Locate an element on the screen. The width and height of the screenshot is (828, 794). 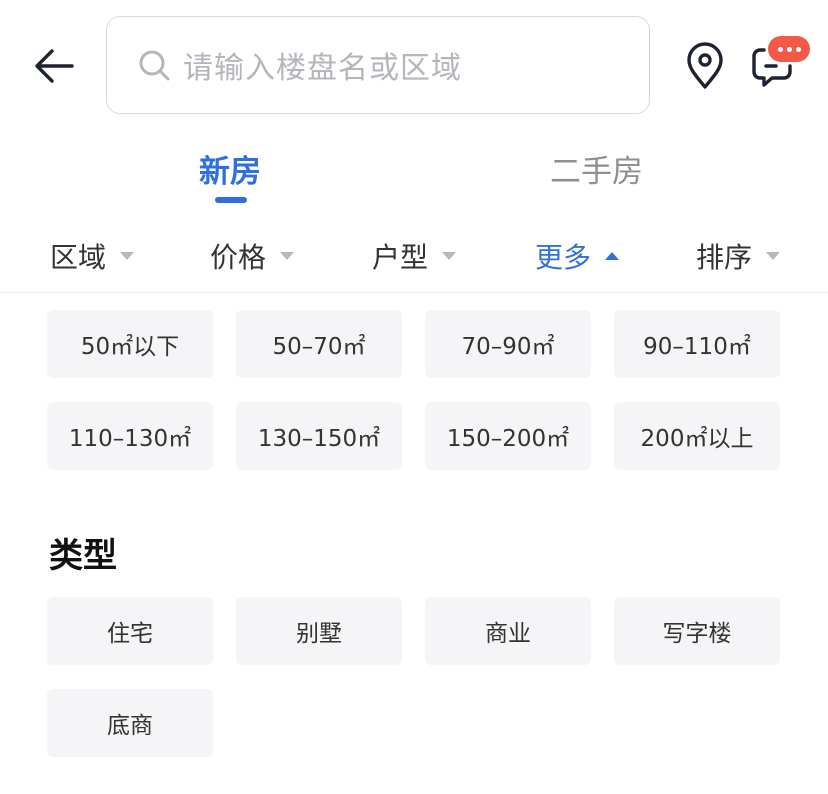
filter-area: 区域 is located at coordinates (92, 256).